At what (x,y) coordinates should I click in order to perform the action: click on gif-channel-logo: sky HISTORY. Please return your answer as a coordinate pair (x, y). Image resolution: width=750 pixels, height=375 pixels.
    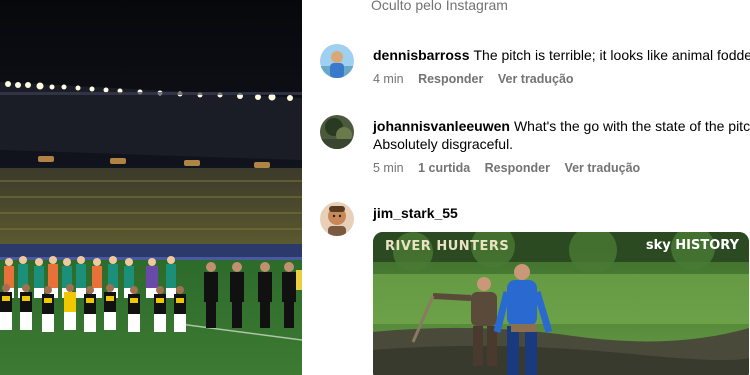
    Looking at the image, I should click on (692, 245).